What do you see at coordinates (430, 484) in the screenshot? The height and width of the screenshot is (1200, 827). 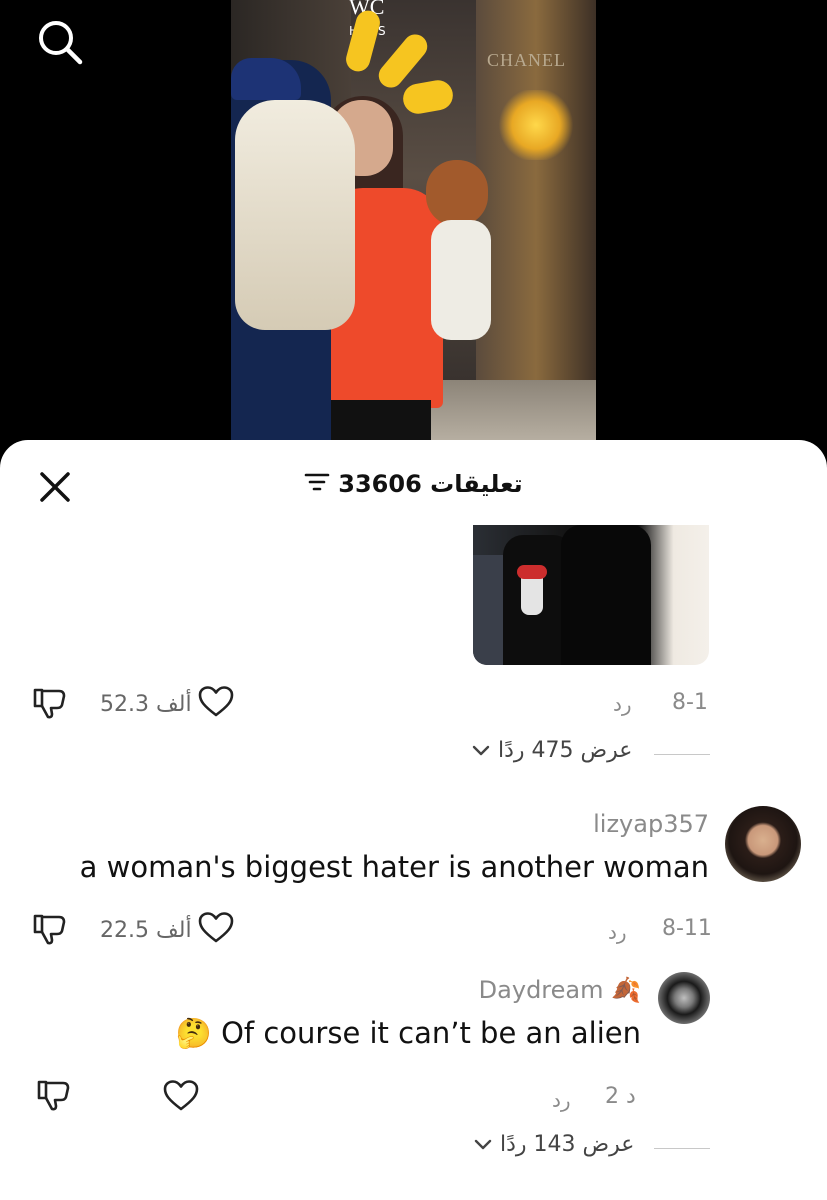 I see `comments-count-title: 33606 تعليقات` at bounding box center [430, 484].